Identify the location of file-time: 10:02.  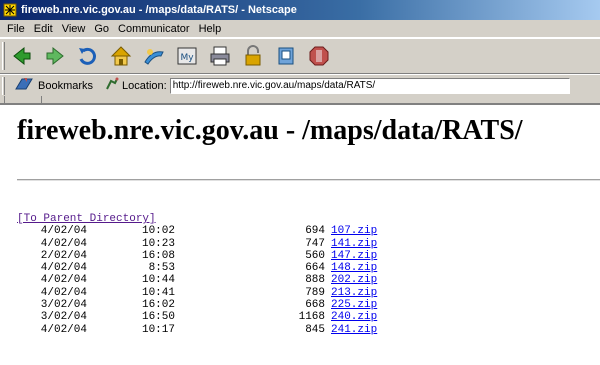
(158, 231).